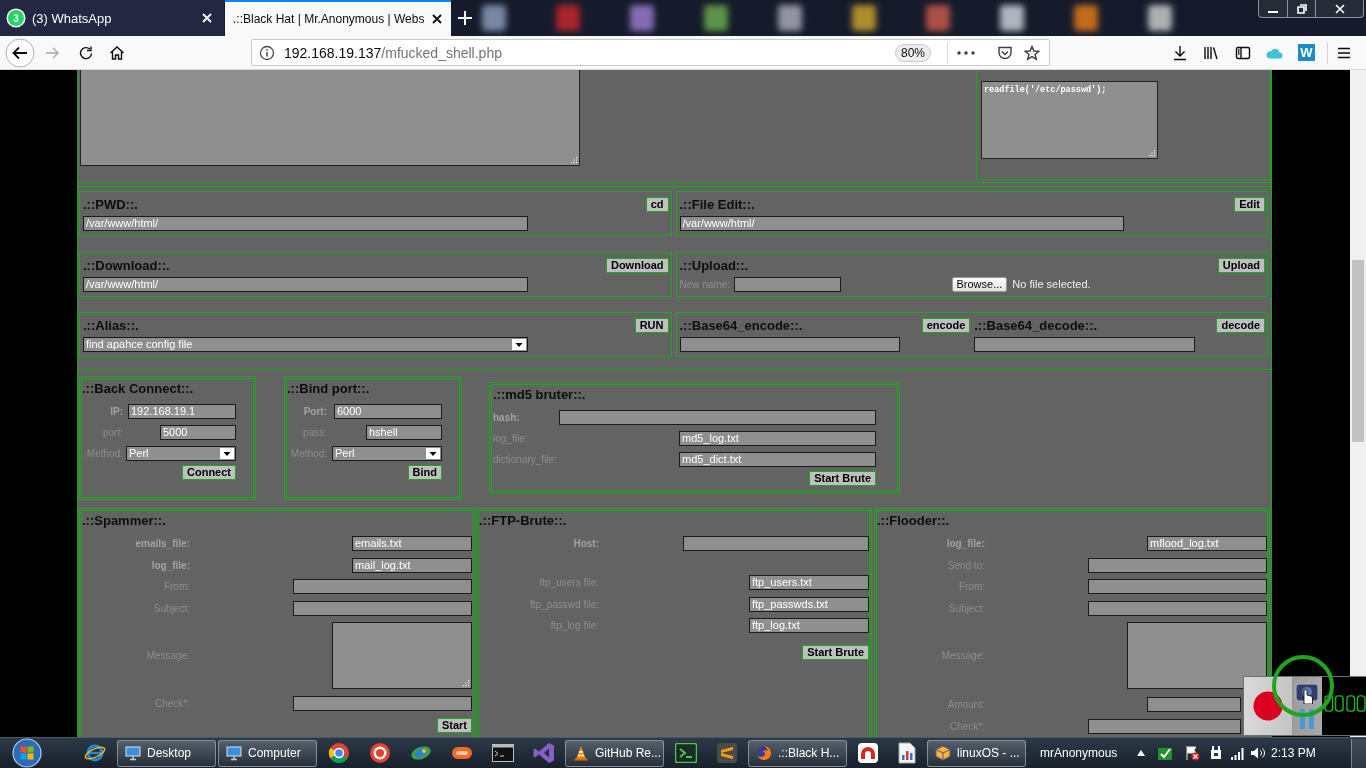  Describe the element at coordinates (1273, 9) in the screenshot. I see `minimize-button` at that location.